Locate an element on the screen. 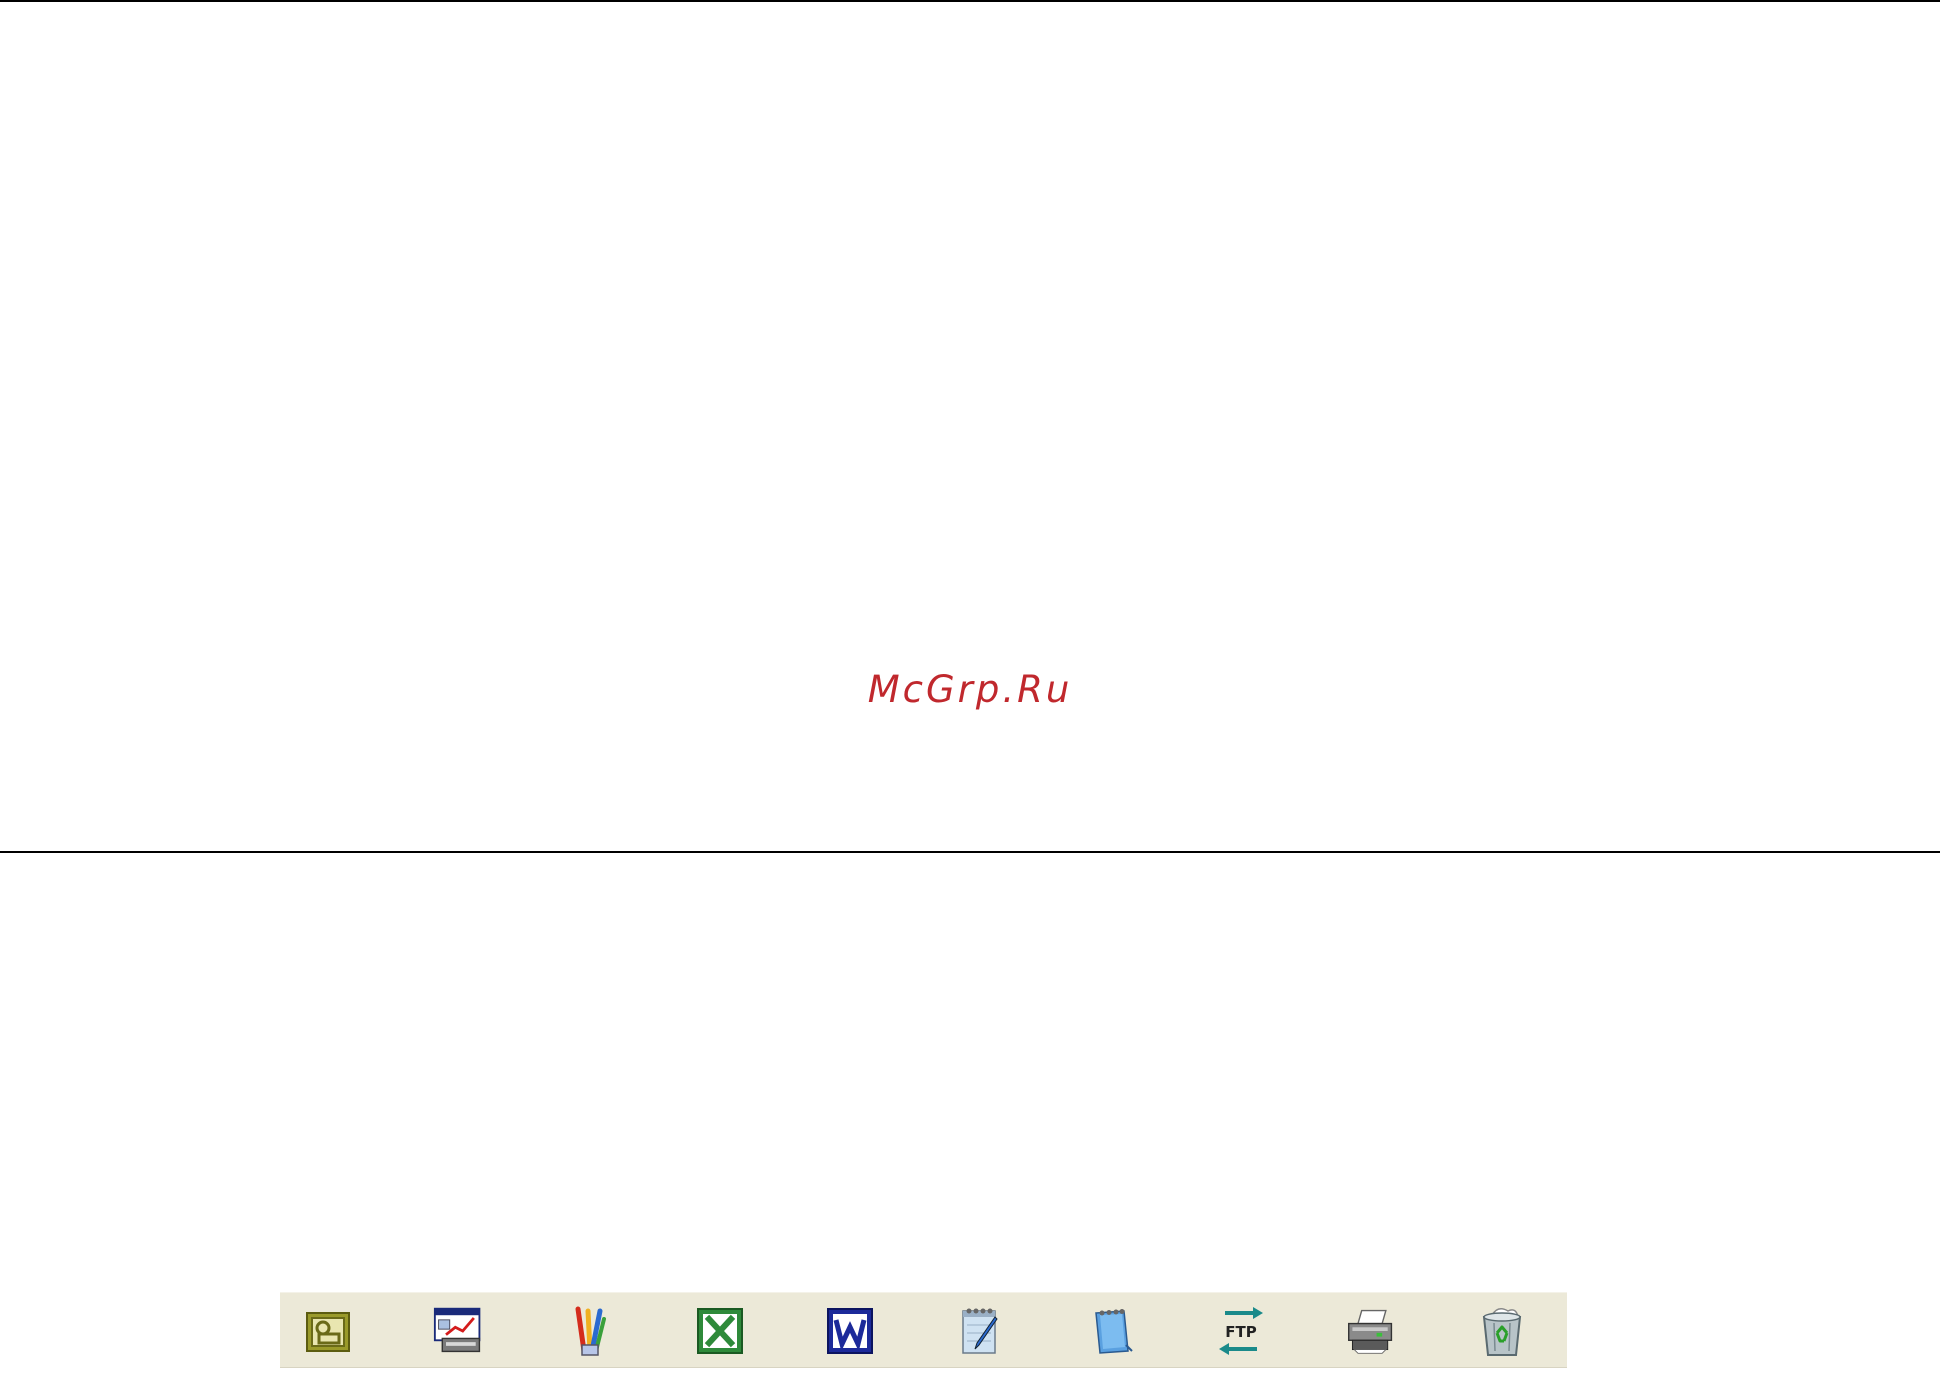 The height and width of the screenshot is (1388, 1940). paint-icon is located at coordinates (590, 1331).